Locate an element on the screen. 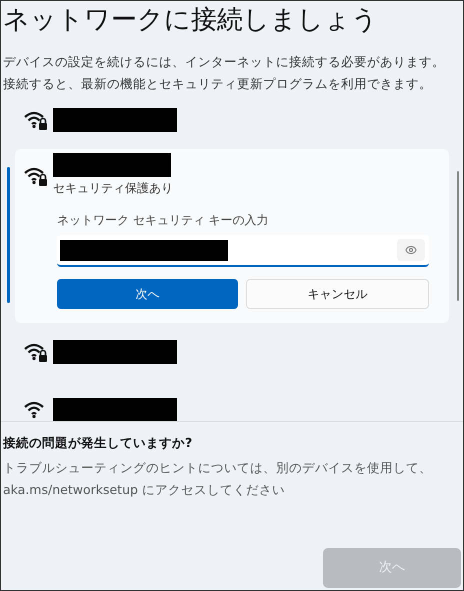 This screenshot has width=464, height=591. network-status: セキュリティ保護あり is located at coordinates (113, 188).